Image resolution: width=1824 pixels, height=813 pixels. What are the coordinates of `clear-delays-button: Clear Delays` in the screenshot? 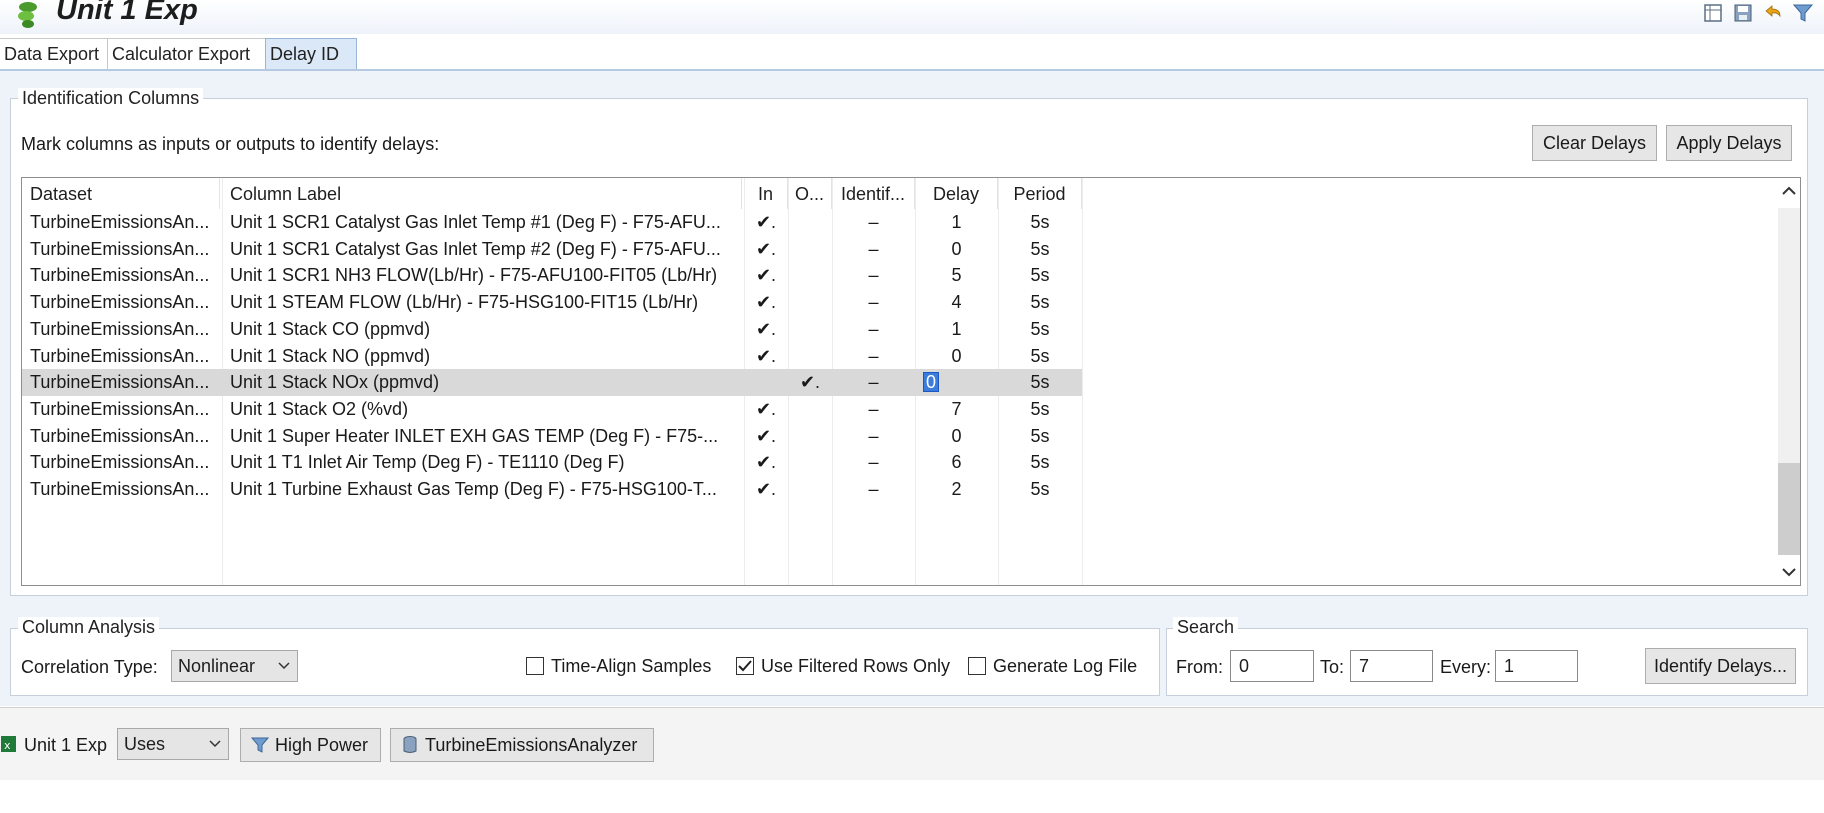 It's located at (1594, 143).